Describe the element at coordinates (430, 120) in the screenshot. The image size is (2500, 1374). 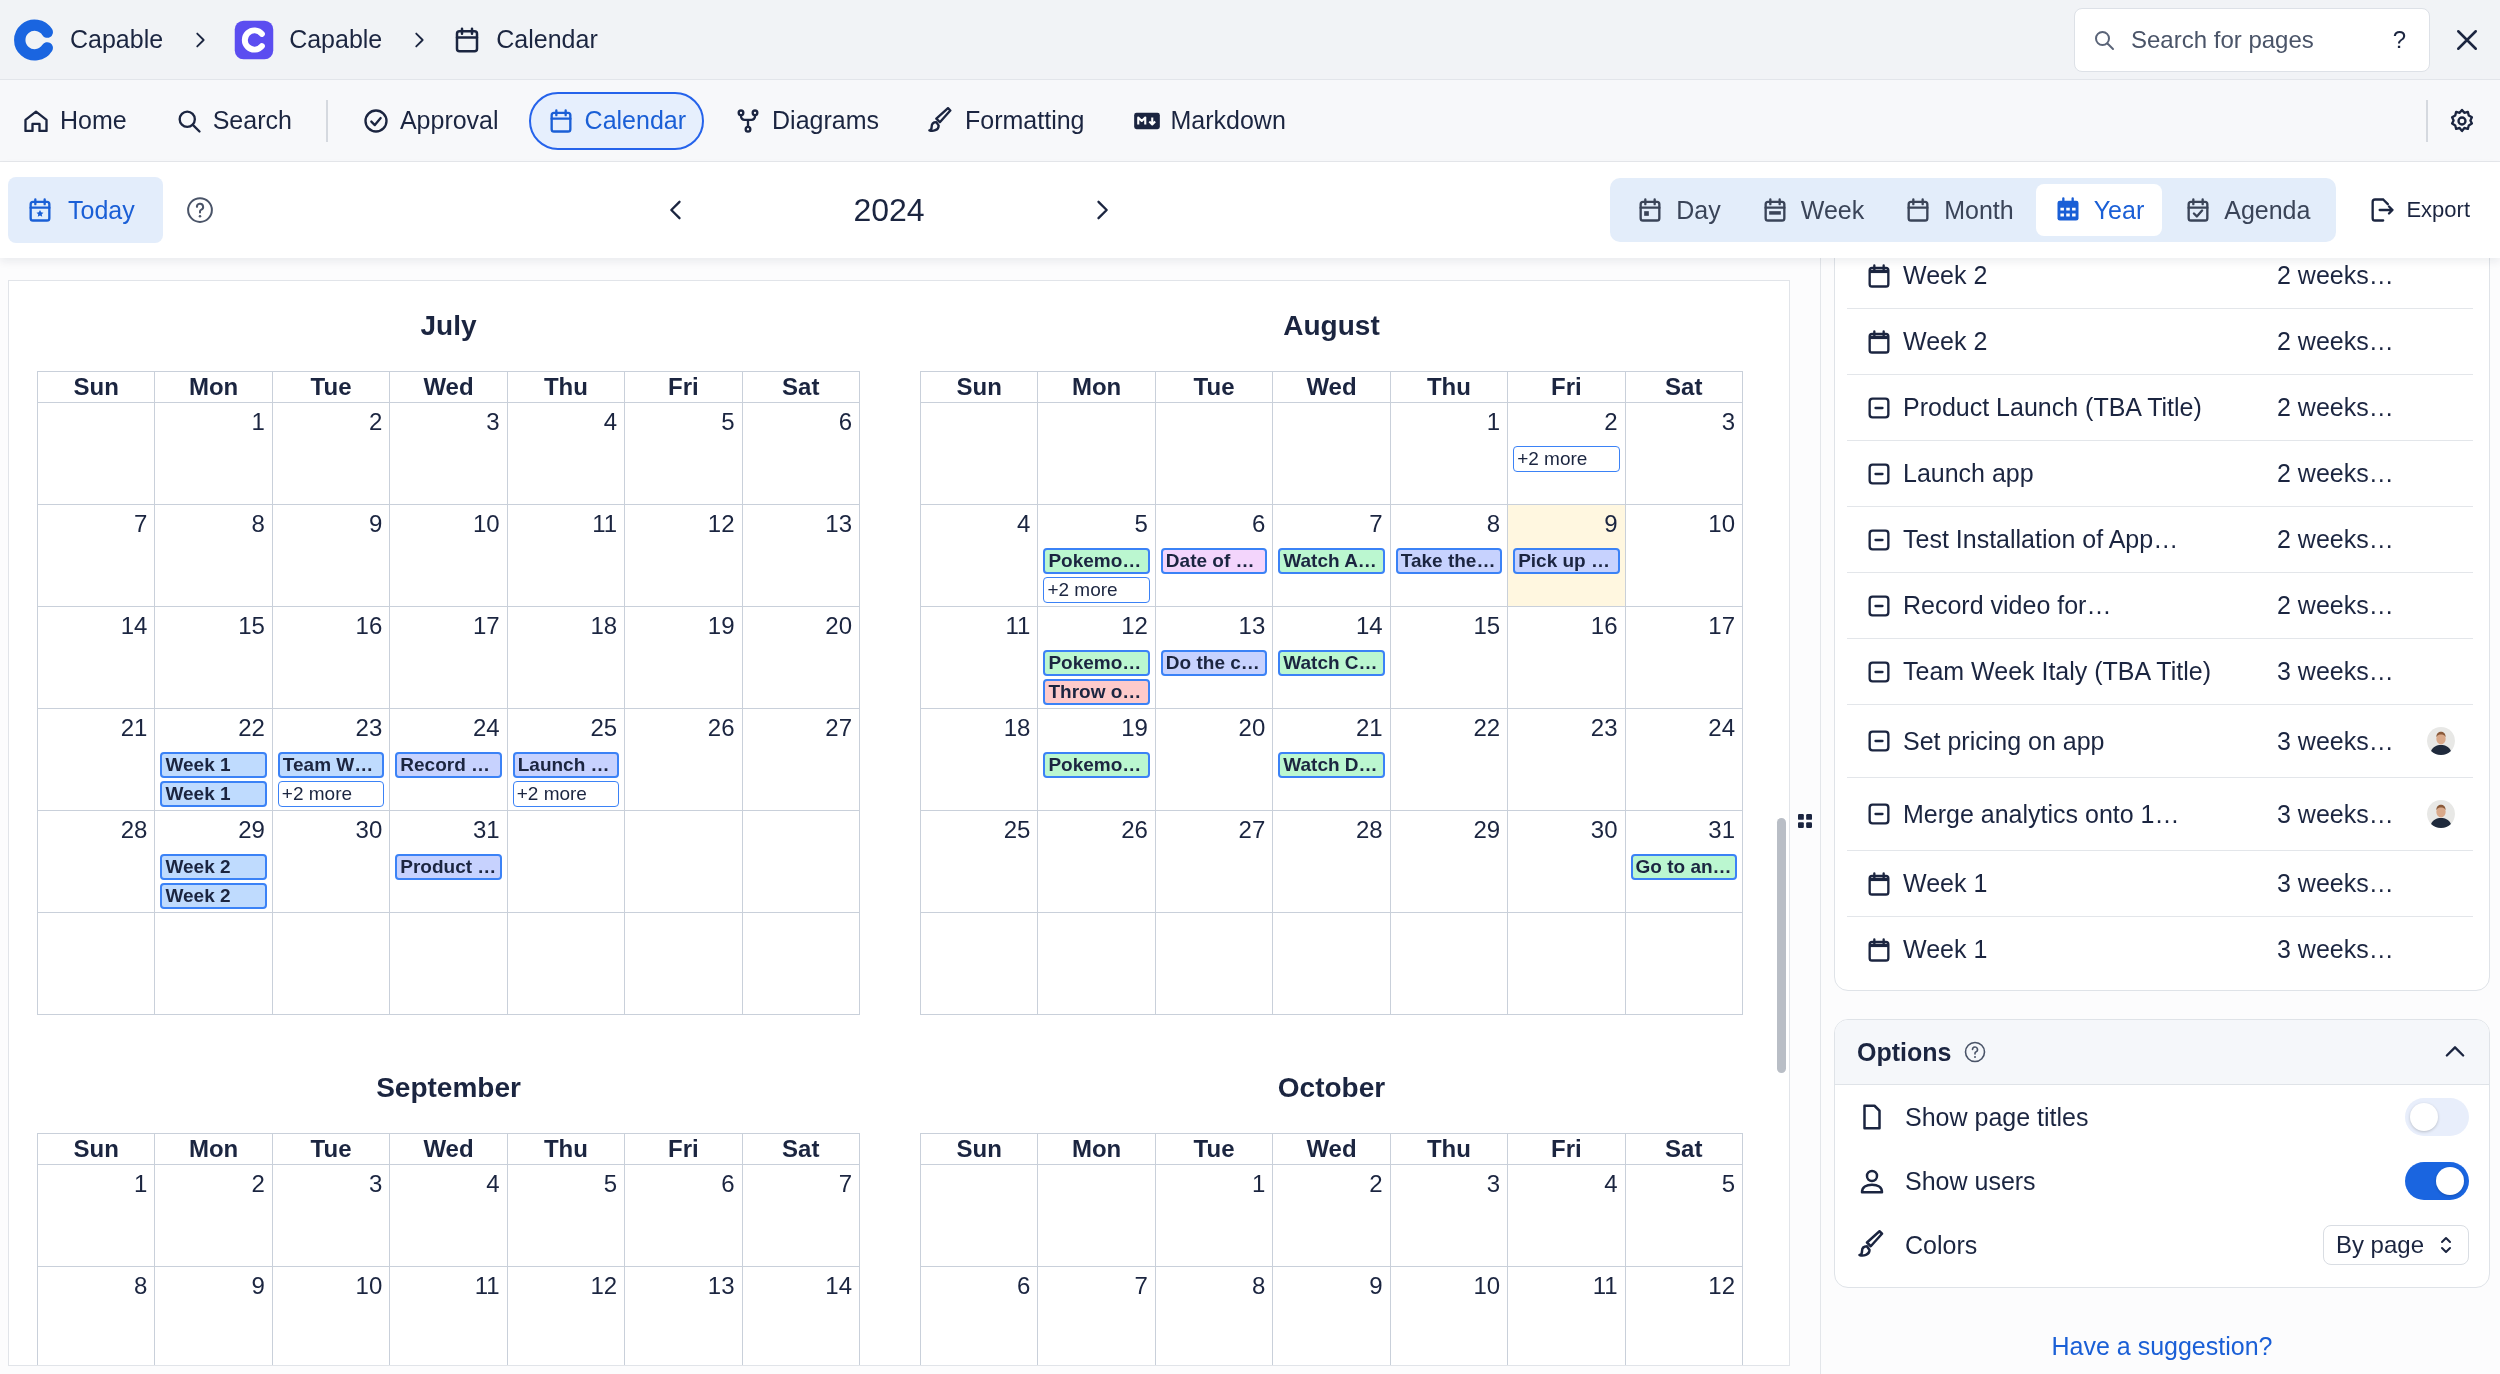
I see `toolbar-tab: Approval` at that location.